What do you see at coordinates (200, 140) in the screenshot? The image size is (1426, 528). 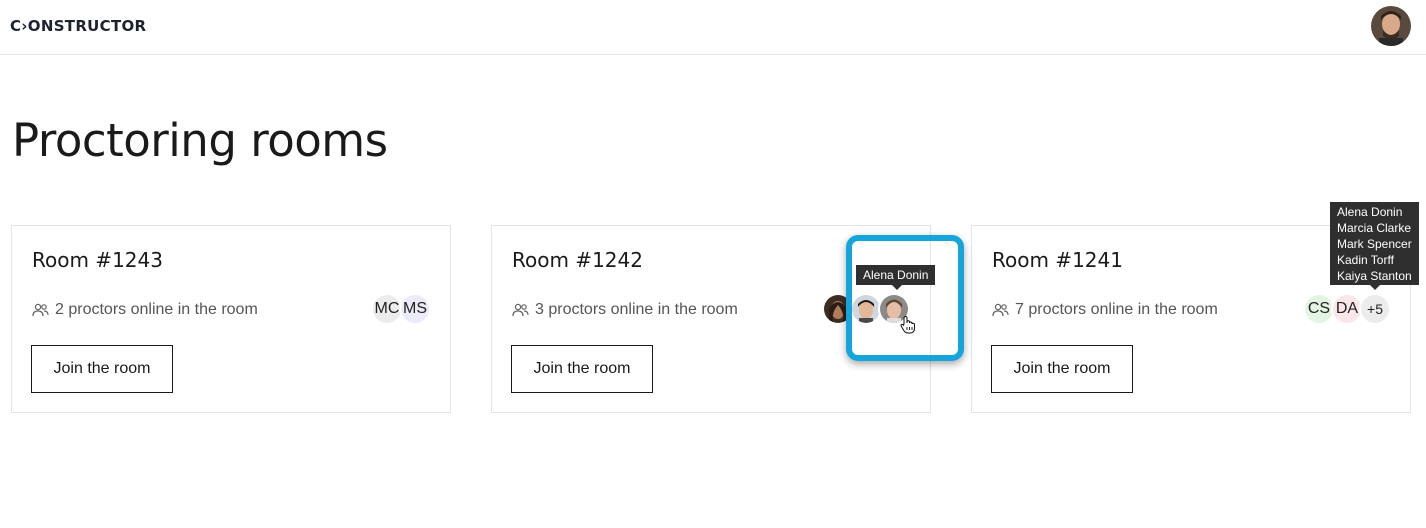 I see `page-title: Proctoring rooms` at bounding box center [200, 140].